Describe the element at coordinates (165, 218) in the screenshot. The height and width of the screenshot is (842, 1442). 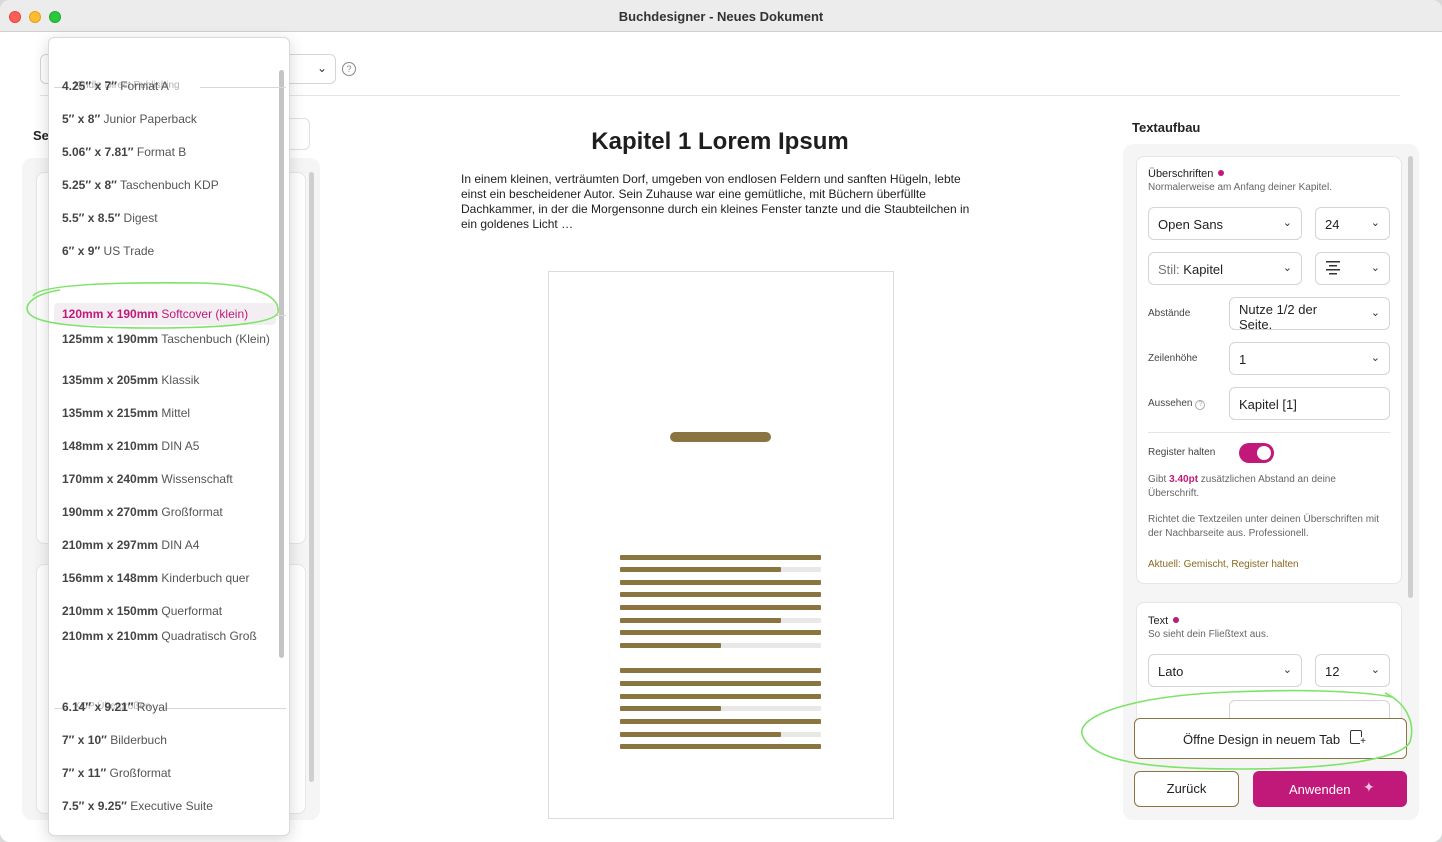
I see `dropdown-item: 5.5″ x 8.5″ Digest` at that location.